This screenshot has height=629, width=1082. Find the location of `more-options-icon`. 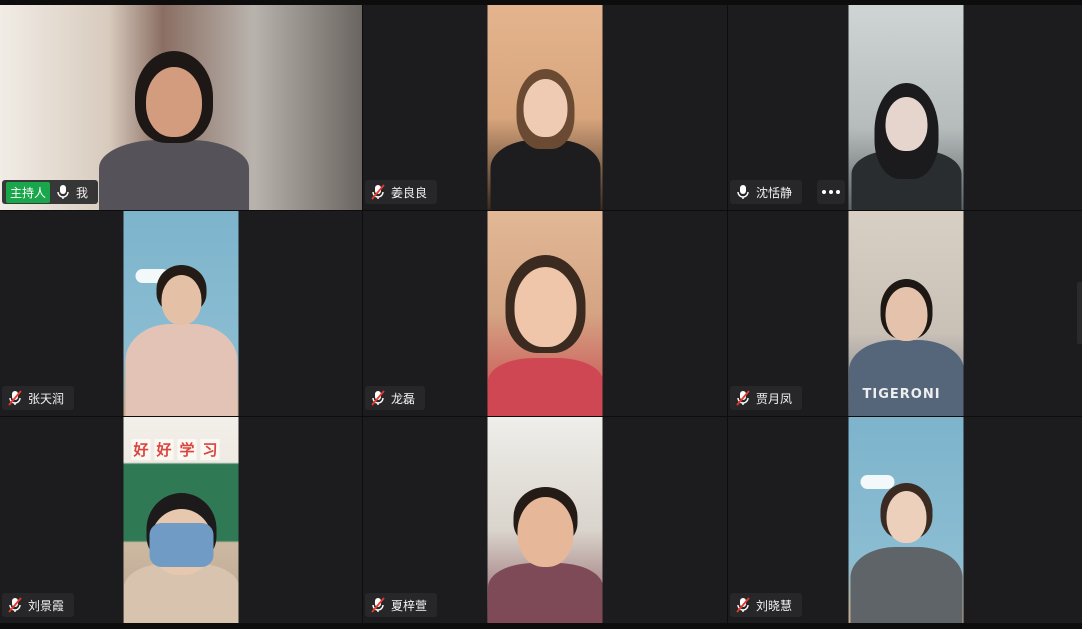

more-options-icon is located at coordinates (831, 192).